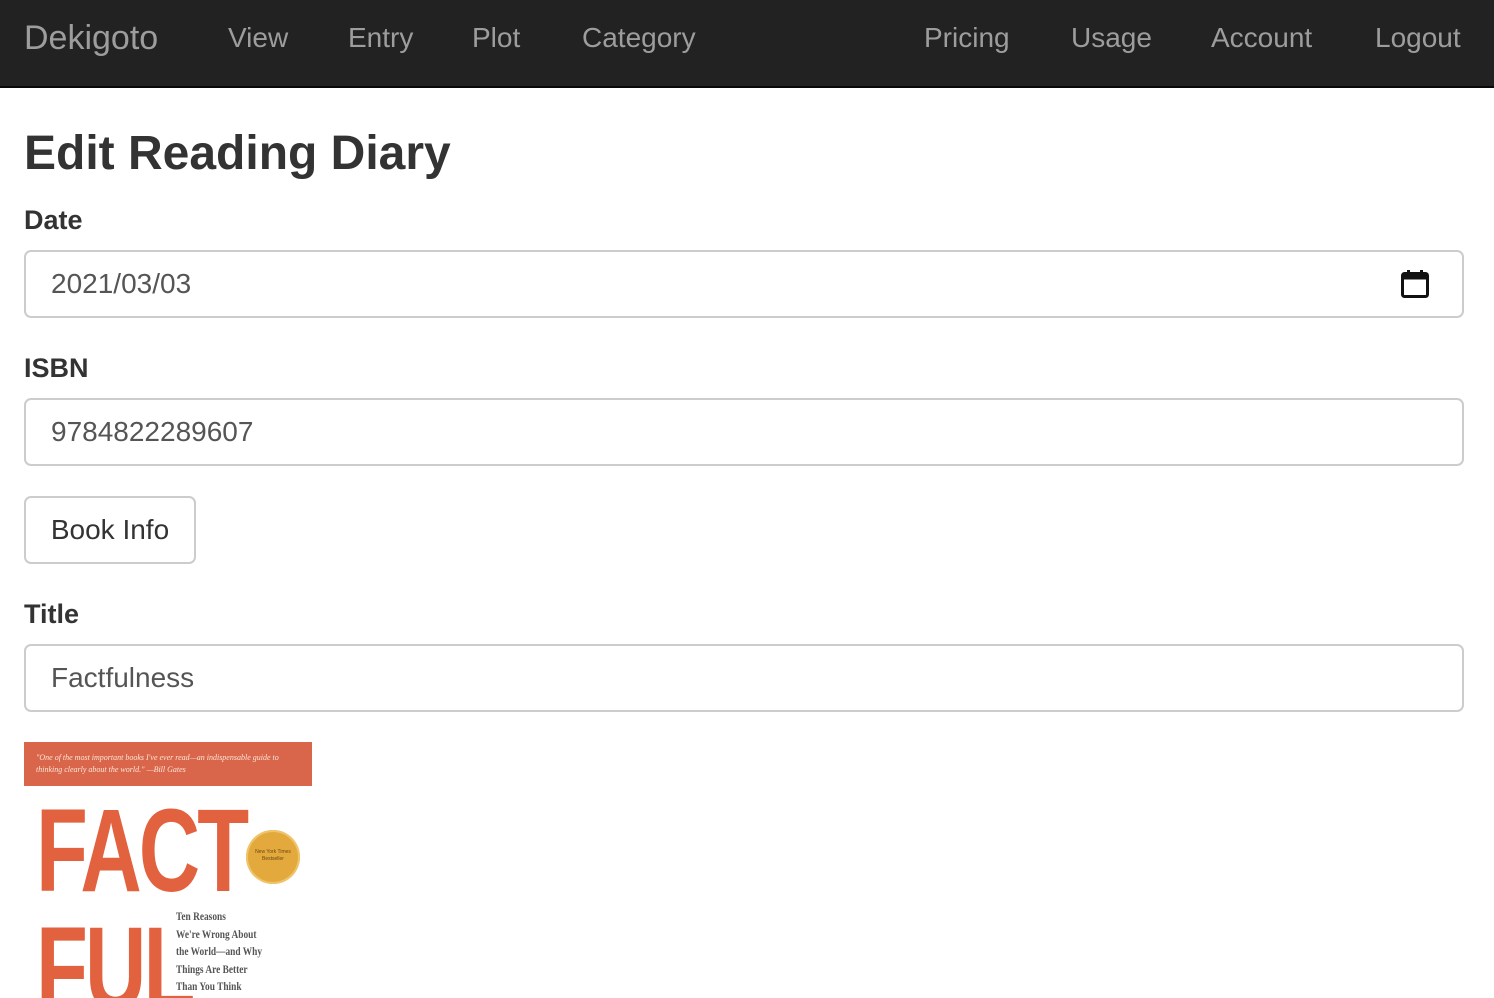 The width and height of the screenshot is (1494, 998). Describe the element at coordinates (56, 368) in the screenshot. I see `isbn-label: ISBN` at that location.